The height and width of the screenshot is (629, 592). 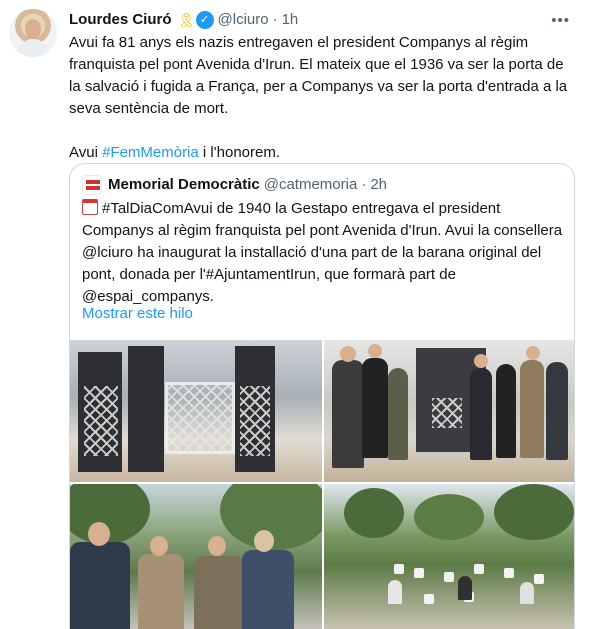 What do you see at coordinates (560, 20) in the screenshot?
I see `more-options-icon: •••` at bounding box center [560, 20].